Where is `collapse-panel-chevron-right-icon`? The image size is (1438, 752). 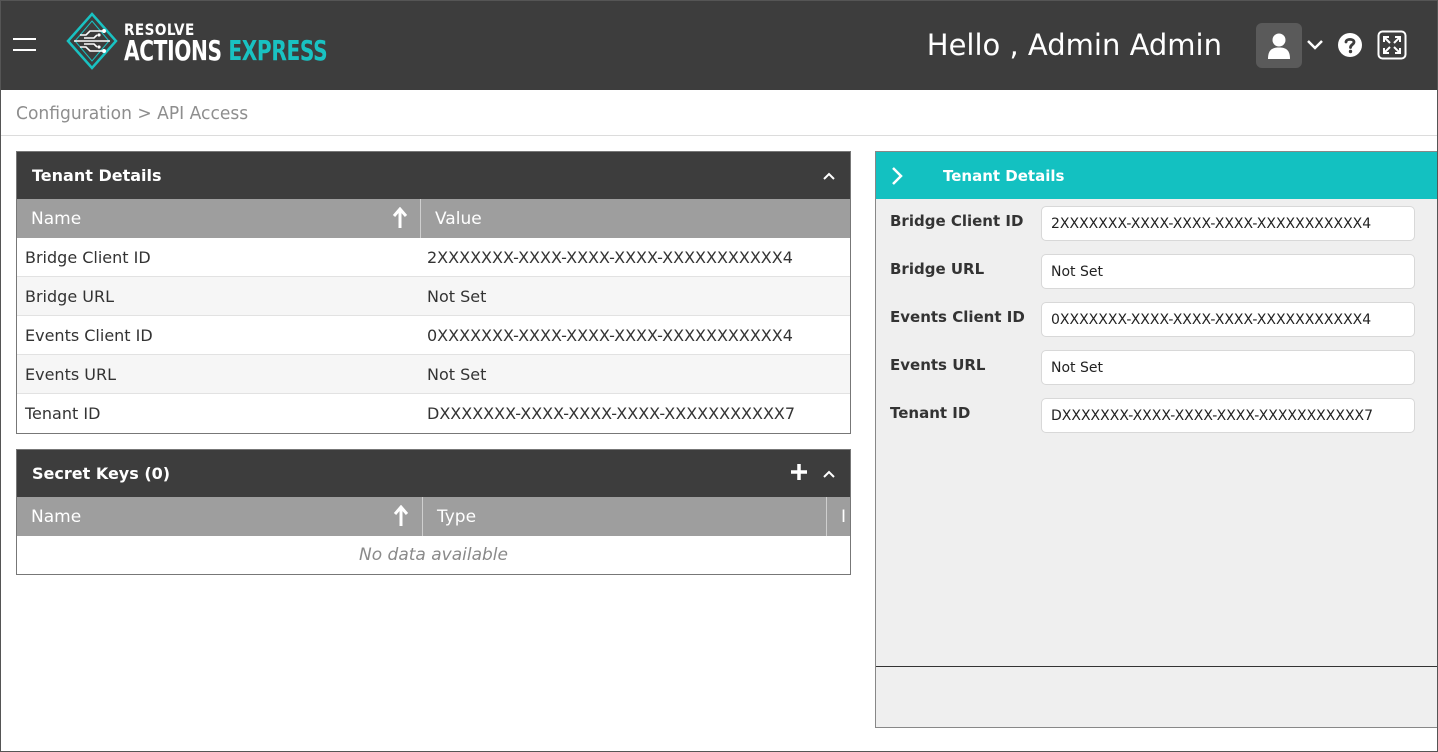 collapse-panel-chevron-right-icon is located at coordinates (897, 176).